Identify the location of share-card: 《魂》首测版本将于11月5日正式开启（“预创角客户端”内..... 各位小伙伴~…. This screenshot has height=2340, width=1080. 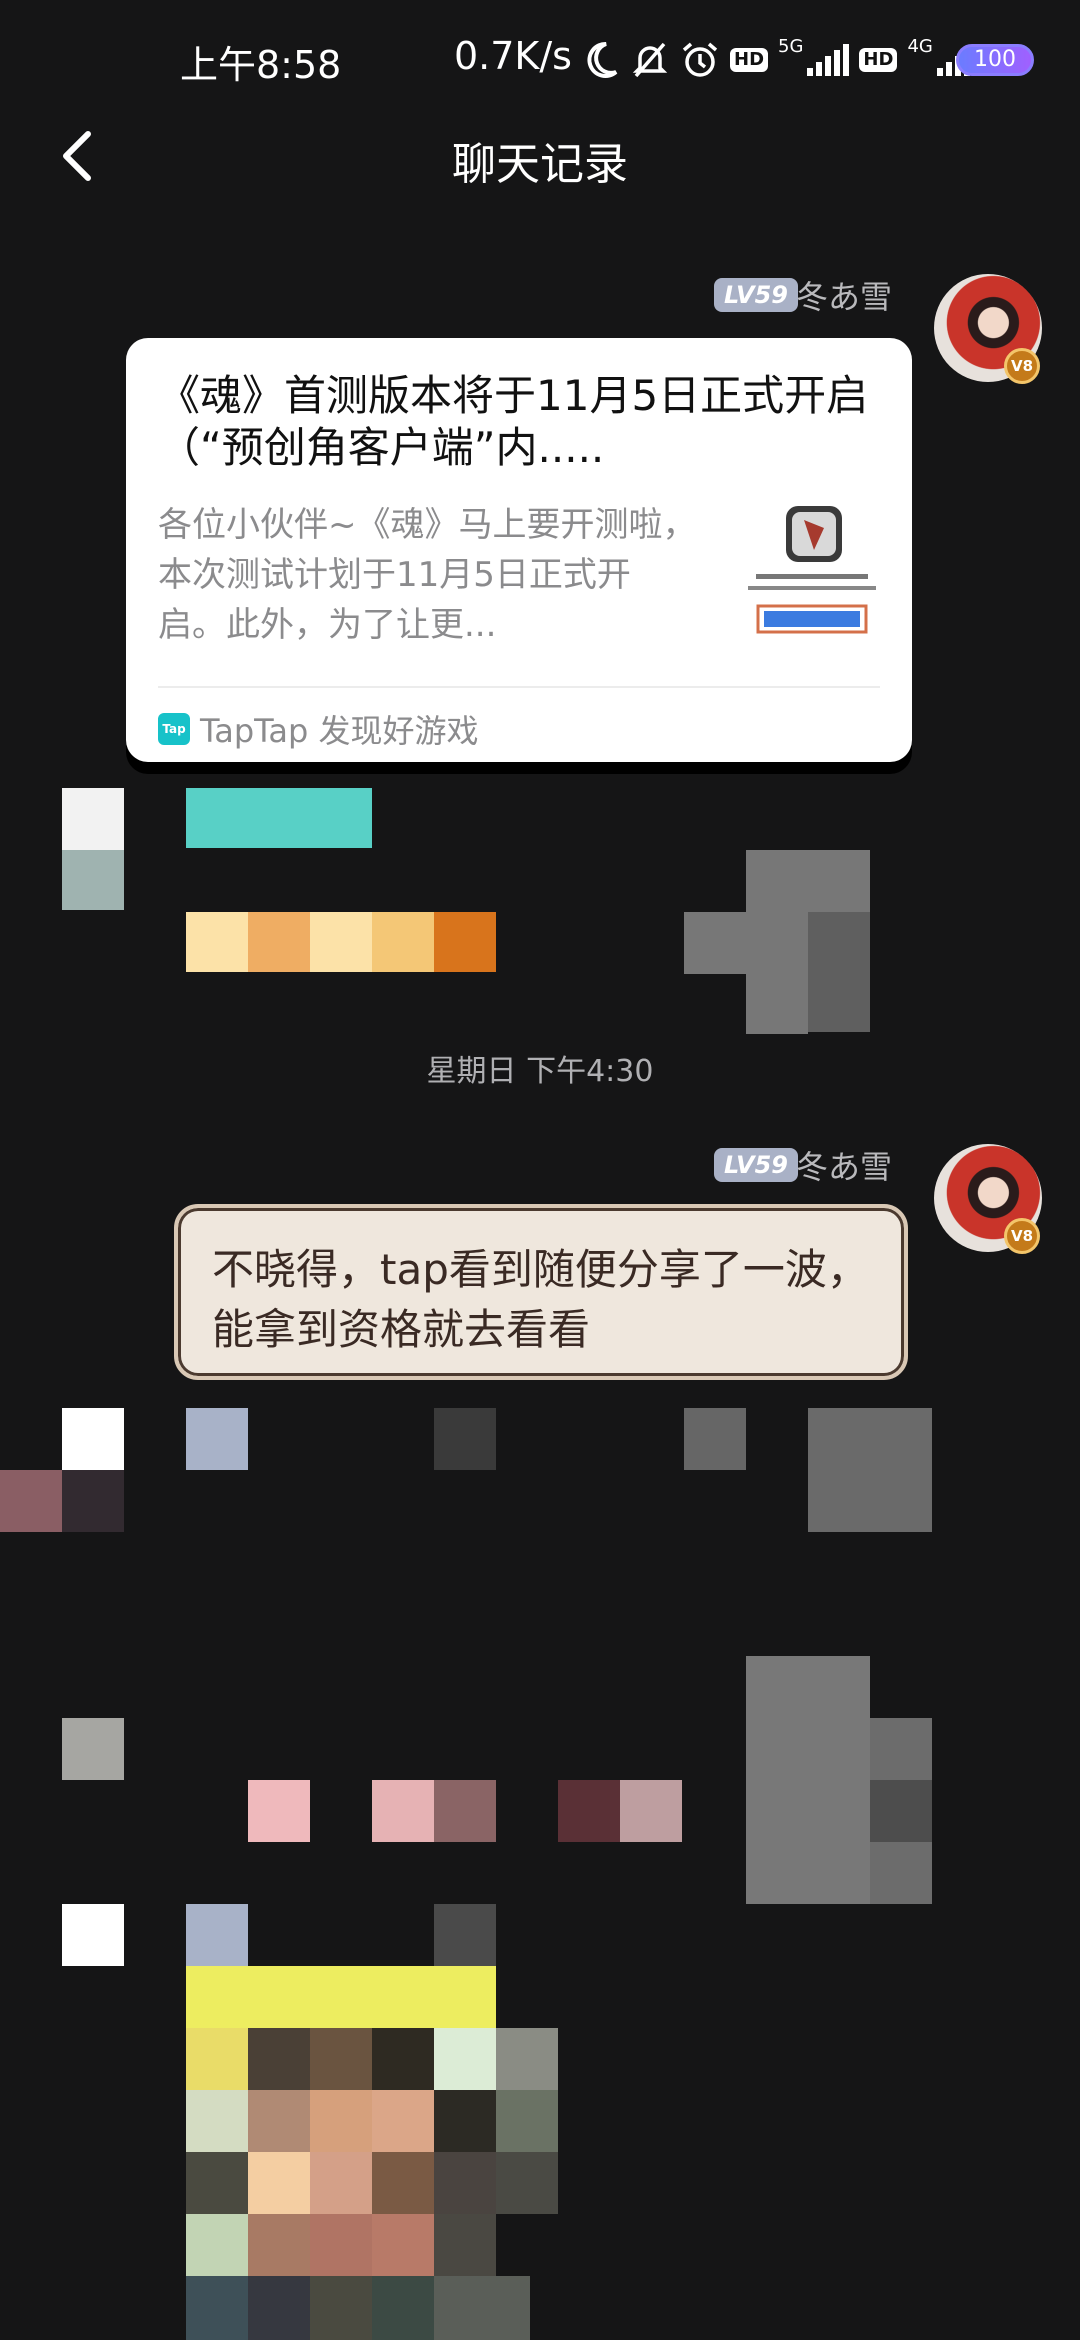
(519, 550).